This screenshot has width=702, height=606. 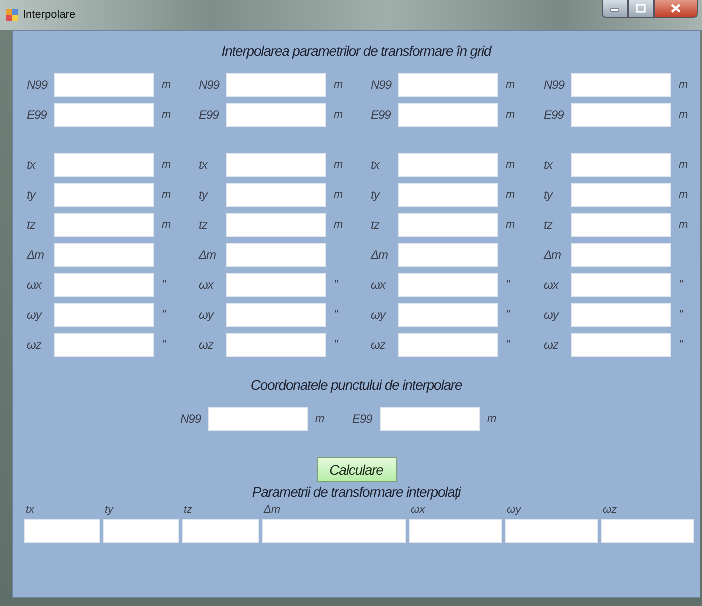 What do you see at coordinates (676, 9) in the screenshot?
I see `close-button` at bounding box center [676, 9].